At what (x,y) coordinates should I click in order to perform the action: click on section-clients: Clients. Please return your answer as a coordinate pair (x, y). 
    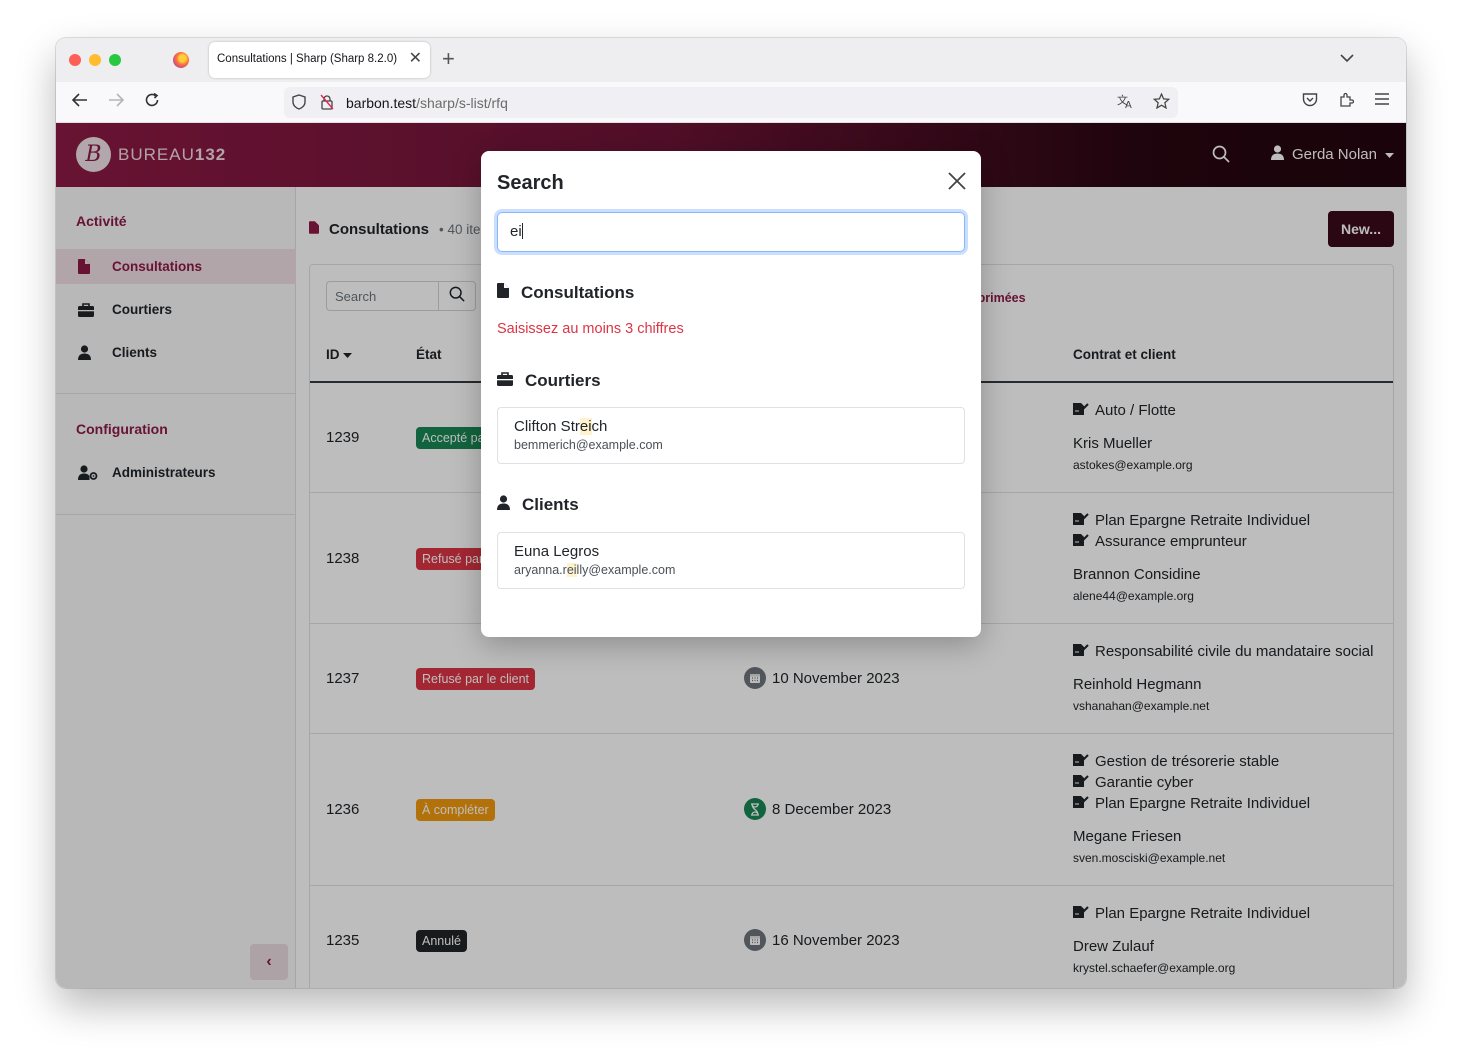
    Looking at the image, I should click on (538, 505).